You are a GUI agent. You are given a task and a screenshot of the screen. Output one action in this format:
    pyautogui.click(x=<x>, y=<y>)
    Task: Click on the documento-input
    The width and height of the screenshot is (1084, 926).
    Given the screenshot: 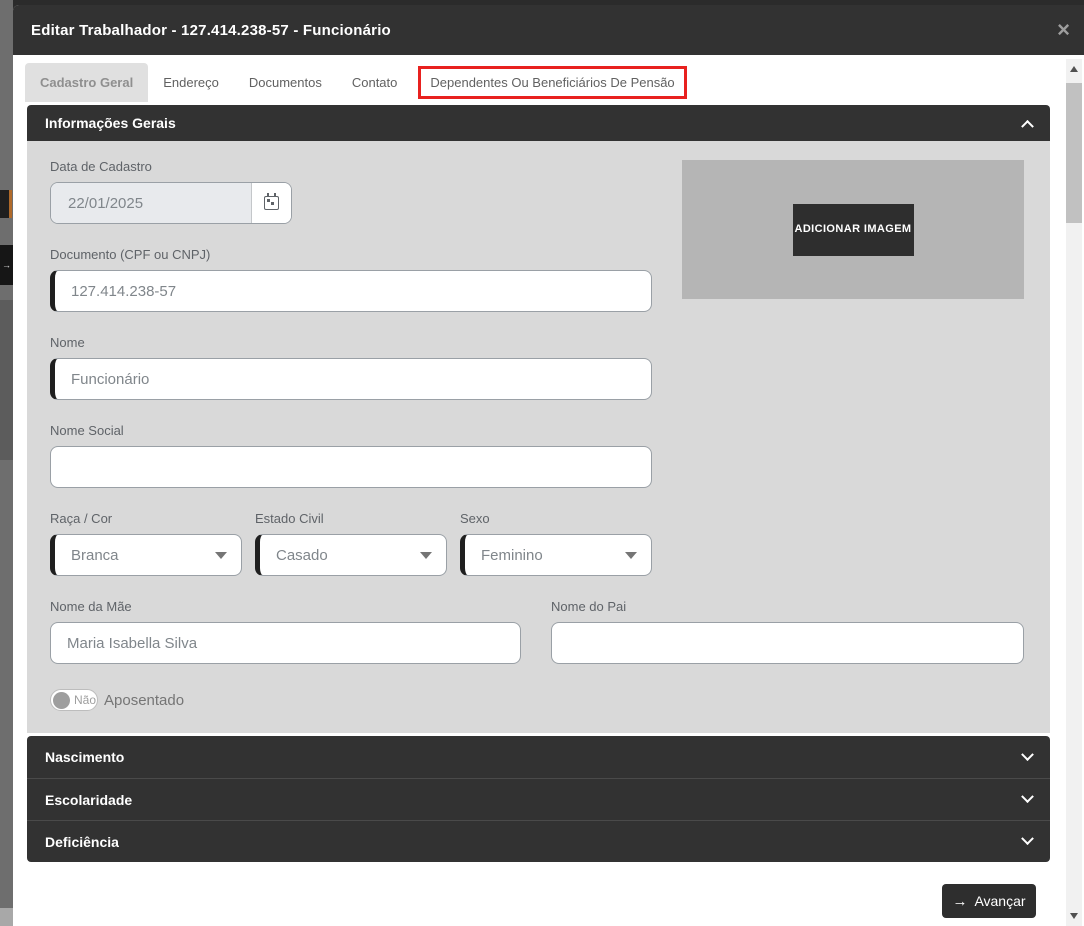 What is the action you would take?
    pyautogui.click(x=351, y=291)
    